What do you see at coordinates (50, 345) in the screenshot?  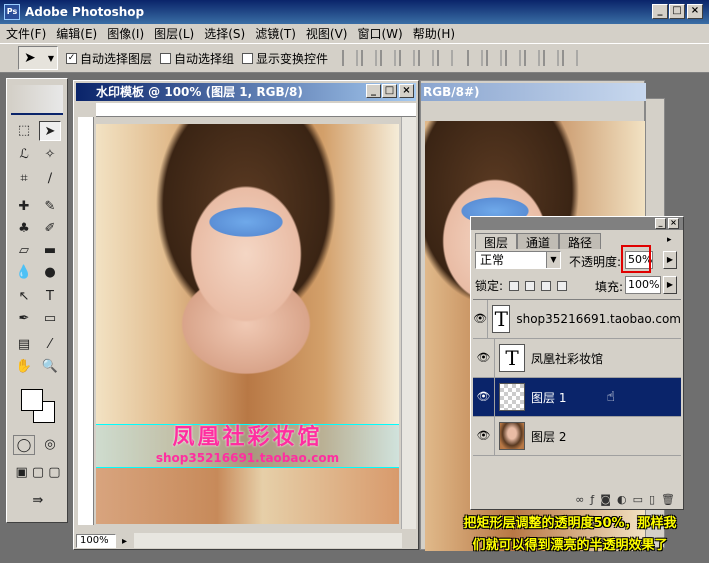 I see `eyedropper-icon: ⁄` at bounding box center [50, 345].